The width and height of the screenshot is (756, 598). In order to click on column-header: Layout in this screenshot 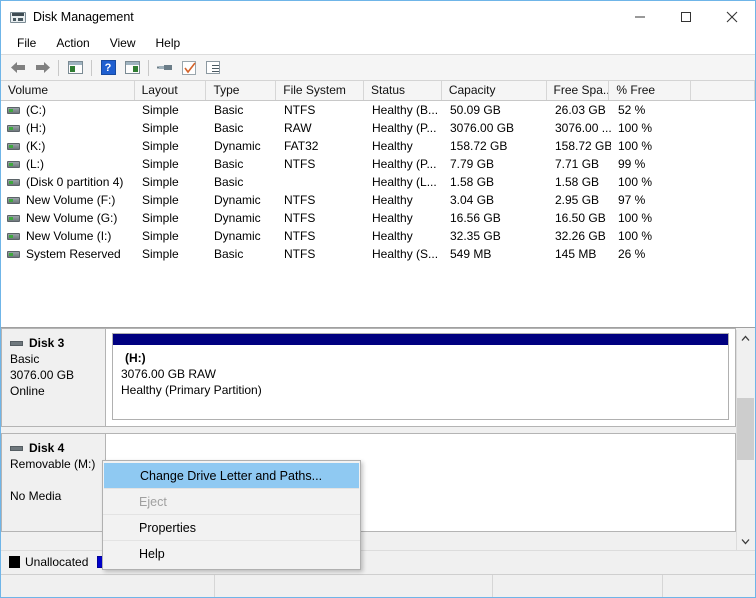, I will do `click(171, 90)`.